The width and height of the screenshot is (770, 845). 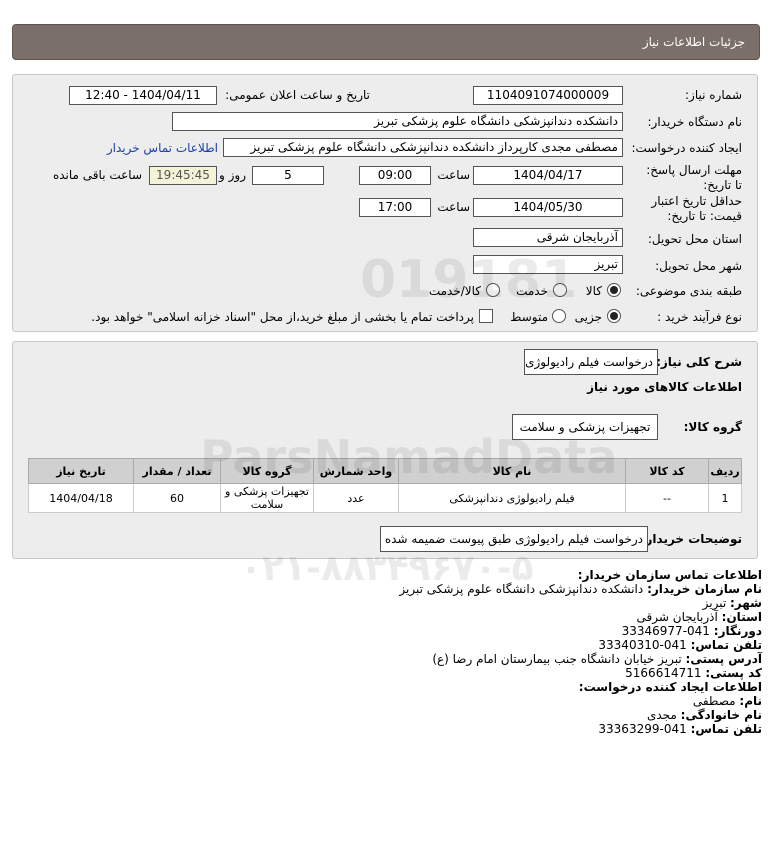 What do you see at coordinates (699, 317) in the screenshot?
I see `process-label: نوع فرآیند خرید :` at bounding box center [699, 317].